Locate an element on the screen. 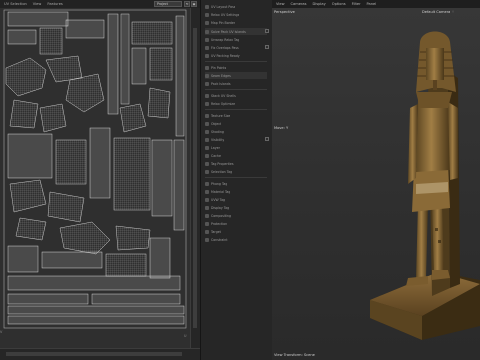 The image size is (480, 360). attr-row: Display Tag is located at coordinates (236, 207).